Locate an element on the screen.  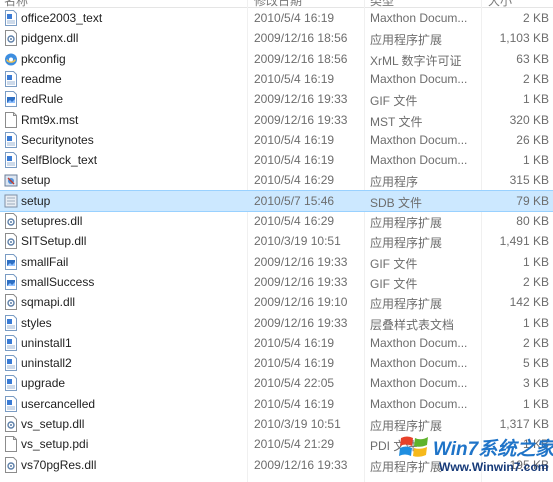
file-name: SITSetup.dll is located at coordinates (54, 241).